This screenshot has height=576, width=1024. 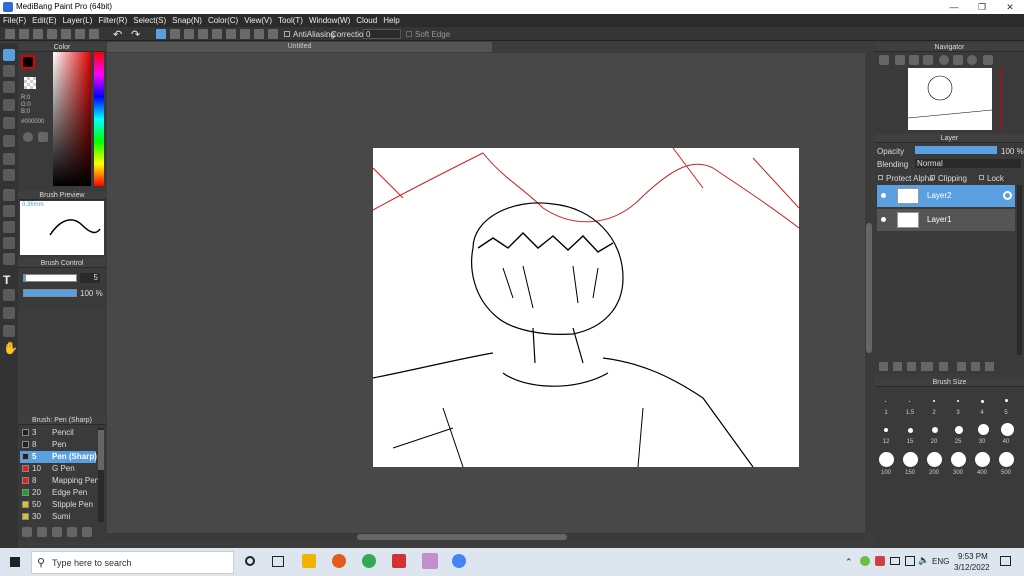 I want to click on brush-item-pen: 8 Pen, so click(x=58, y=445).